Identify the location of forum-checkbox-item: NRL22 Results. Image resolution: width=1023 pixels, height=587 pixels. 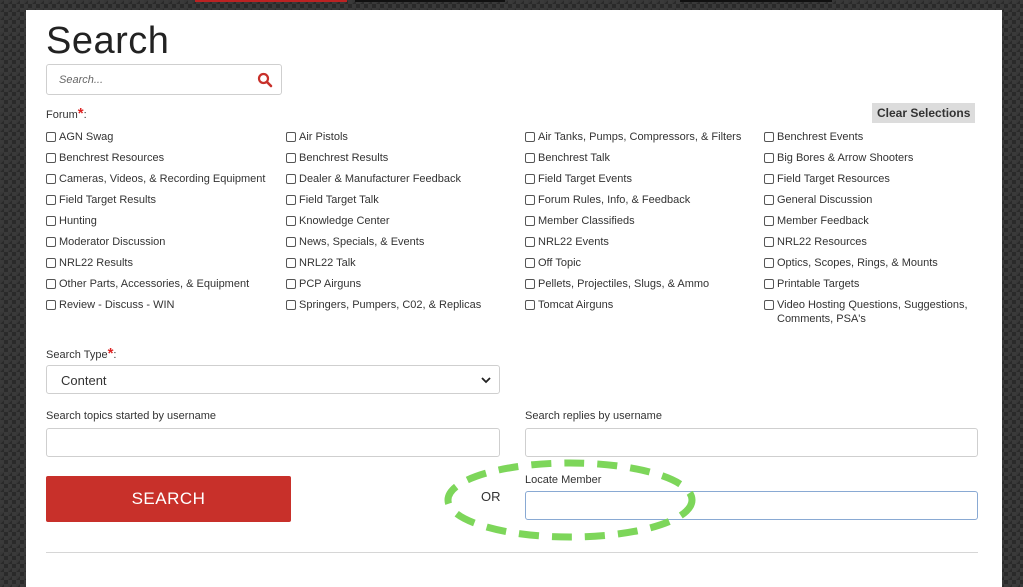
(89, 263).